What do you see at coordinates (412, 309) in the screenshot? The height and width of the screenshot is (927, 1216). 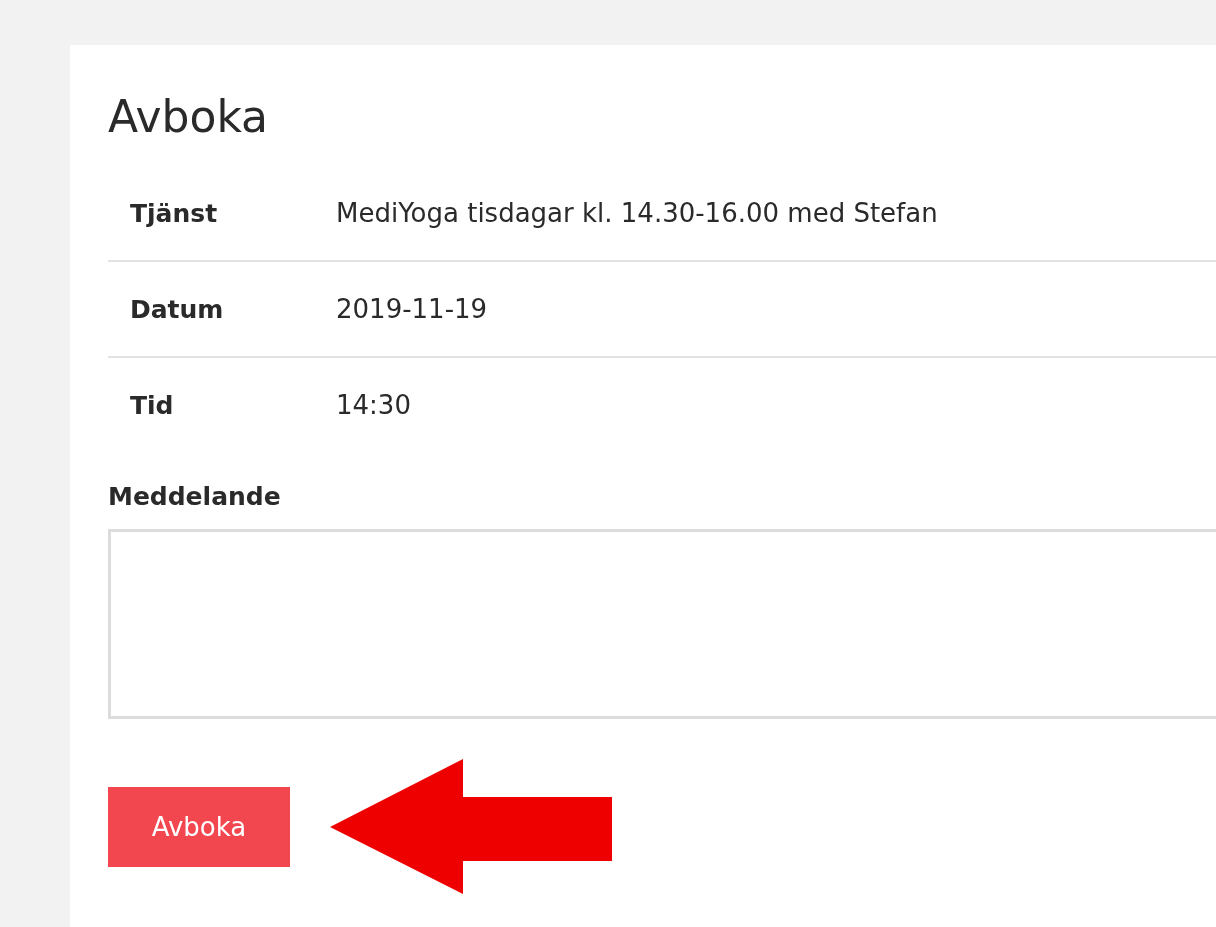 I see `detail-value: 2019-11-19` at bounding box center [412, 309].